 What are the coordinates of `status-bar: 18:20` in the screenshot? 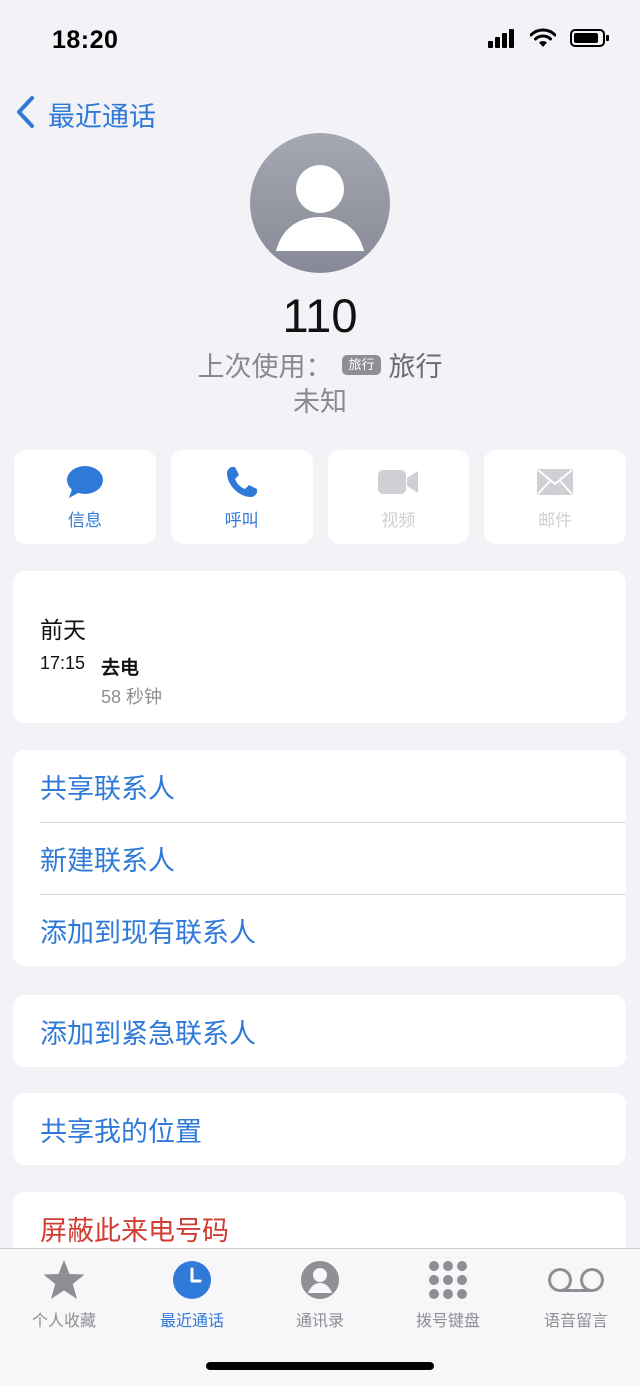 It's located at (320, 40).